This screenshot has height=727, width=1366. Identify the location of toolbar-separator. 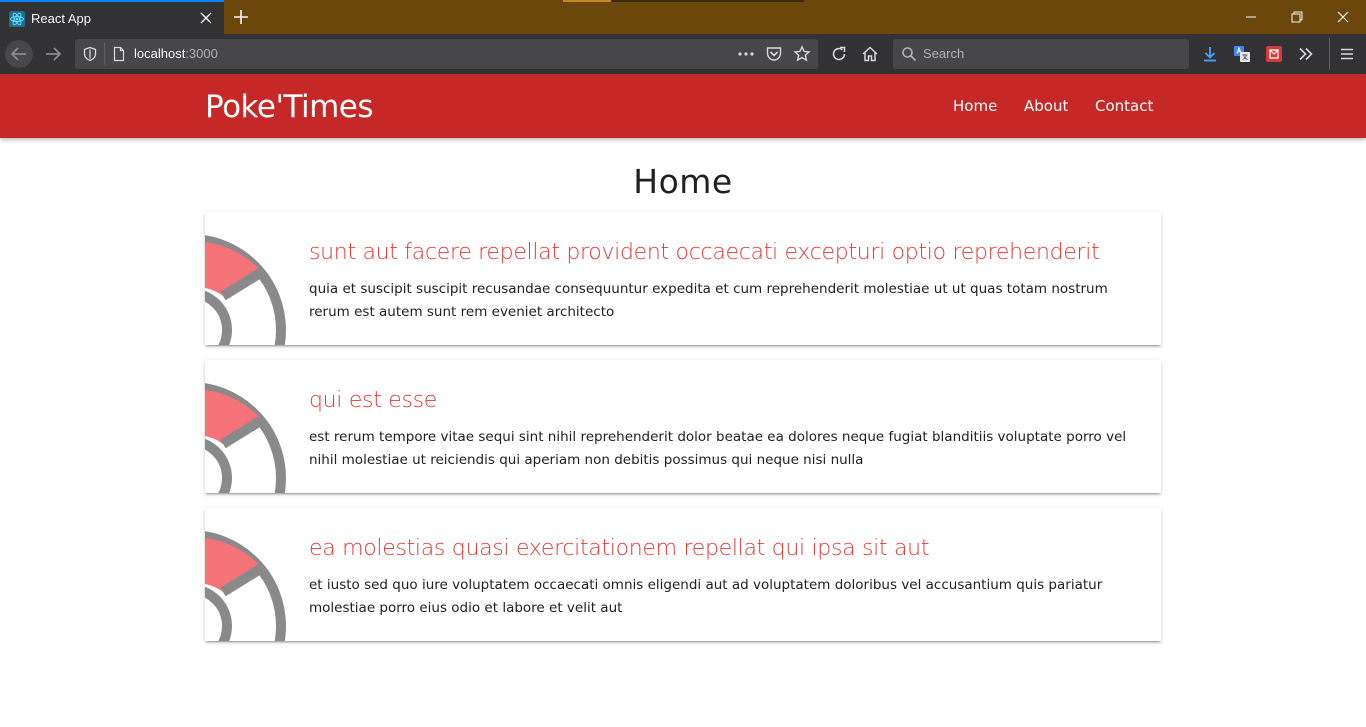
(1329, 54).